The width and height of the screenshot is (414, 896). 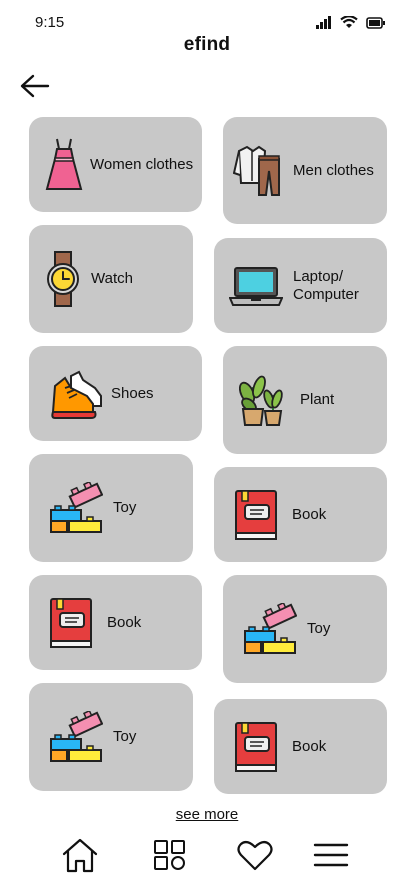 I want to click on category-card-plant: Plant, so click(x=305, y=400).